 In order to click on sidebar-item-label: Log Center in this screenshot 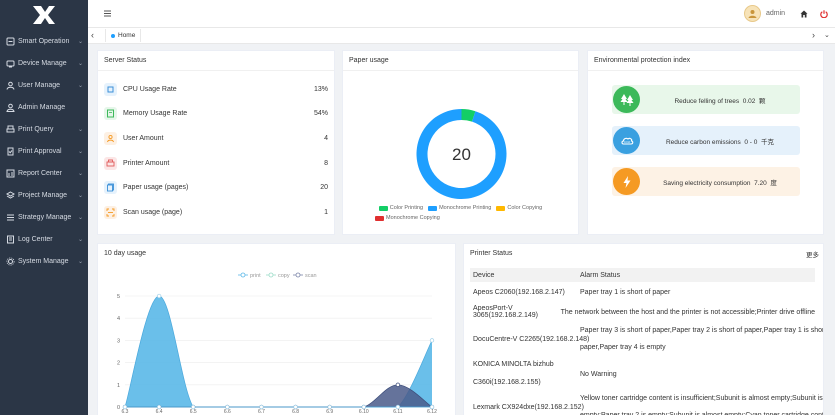, I will do `click(35, 239)`.